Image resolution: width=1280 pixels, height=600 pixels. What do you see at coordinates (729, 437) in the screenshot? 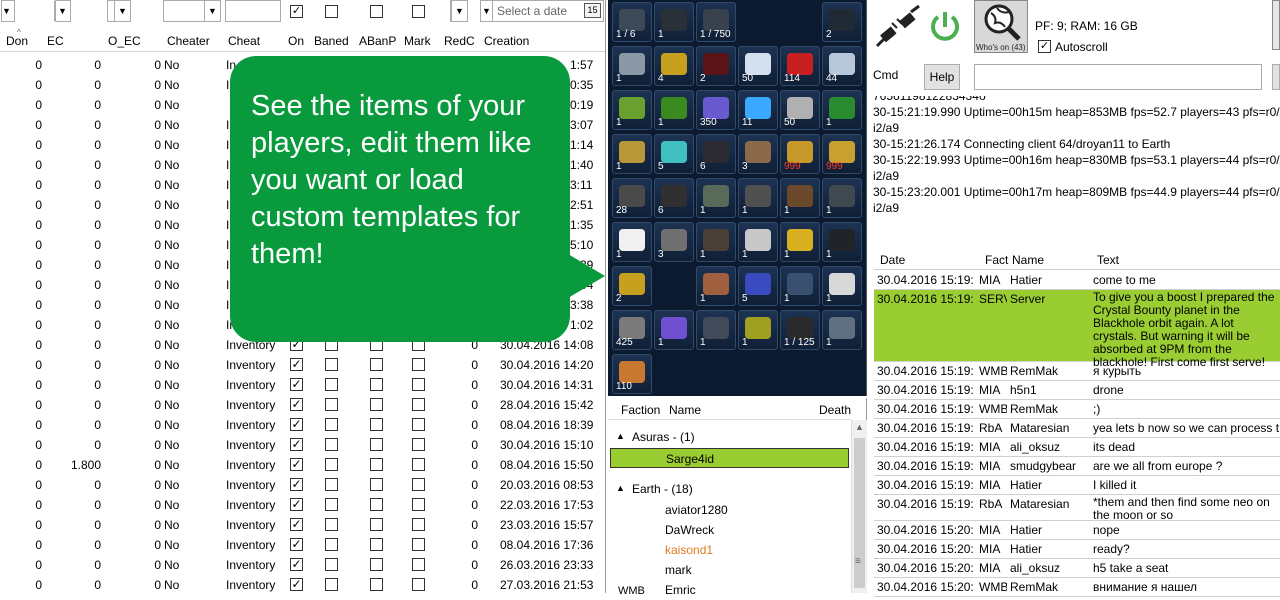
I see `faction-group-header: ▲ Asuras - (1)` at bounding box center [729, 437].